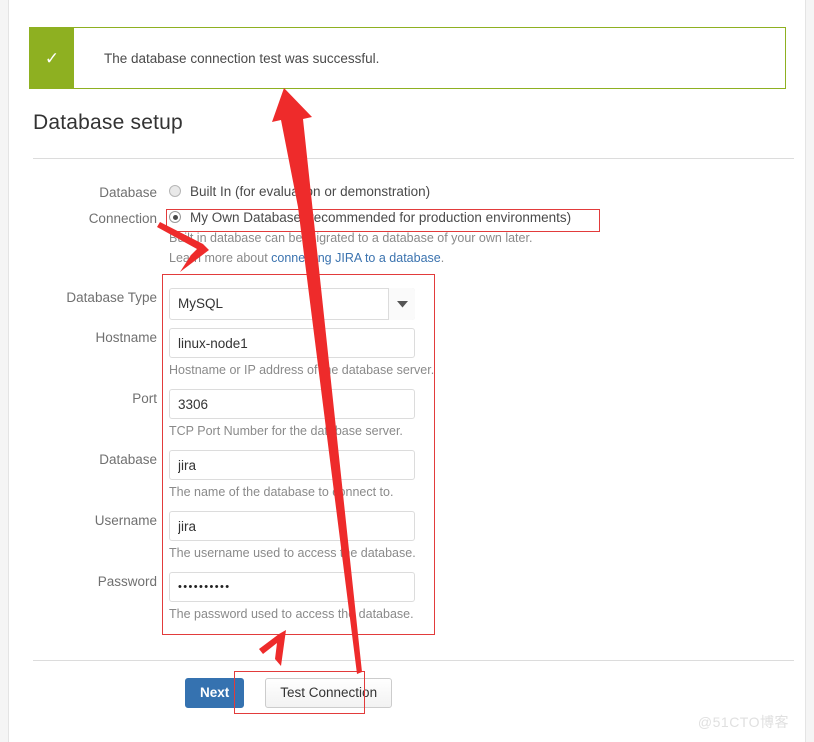 This screenshot has height=742, width=814. I want to click on label-port: Port, so click(144, 398).